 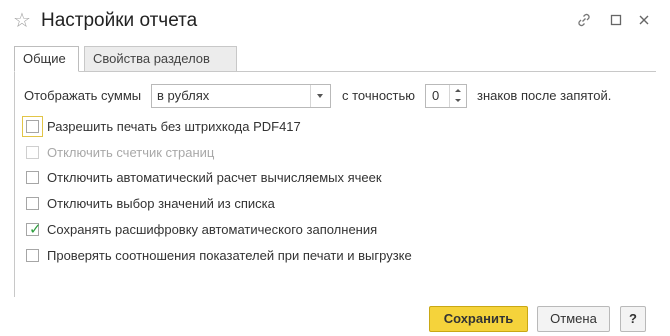 I want to click on precision-value: 0, so click(x=436, y=95).